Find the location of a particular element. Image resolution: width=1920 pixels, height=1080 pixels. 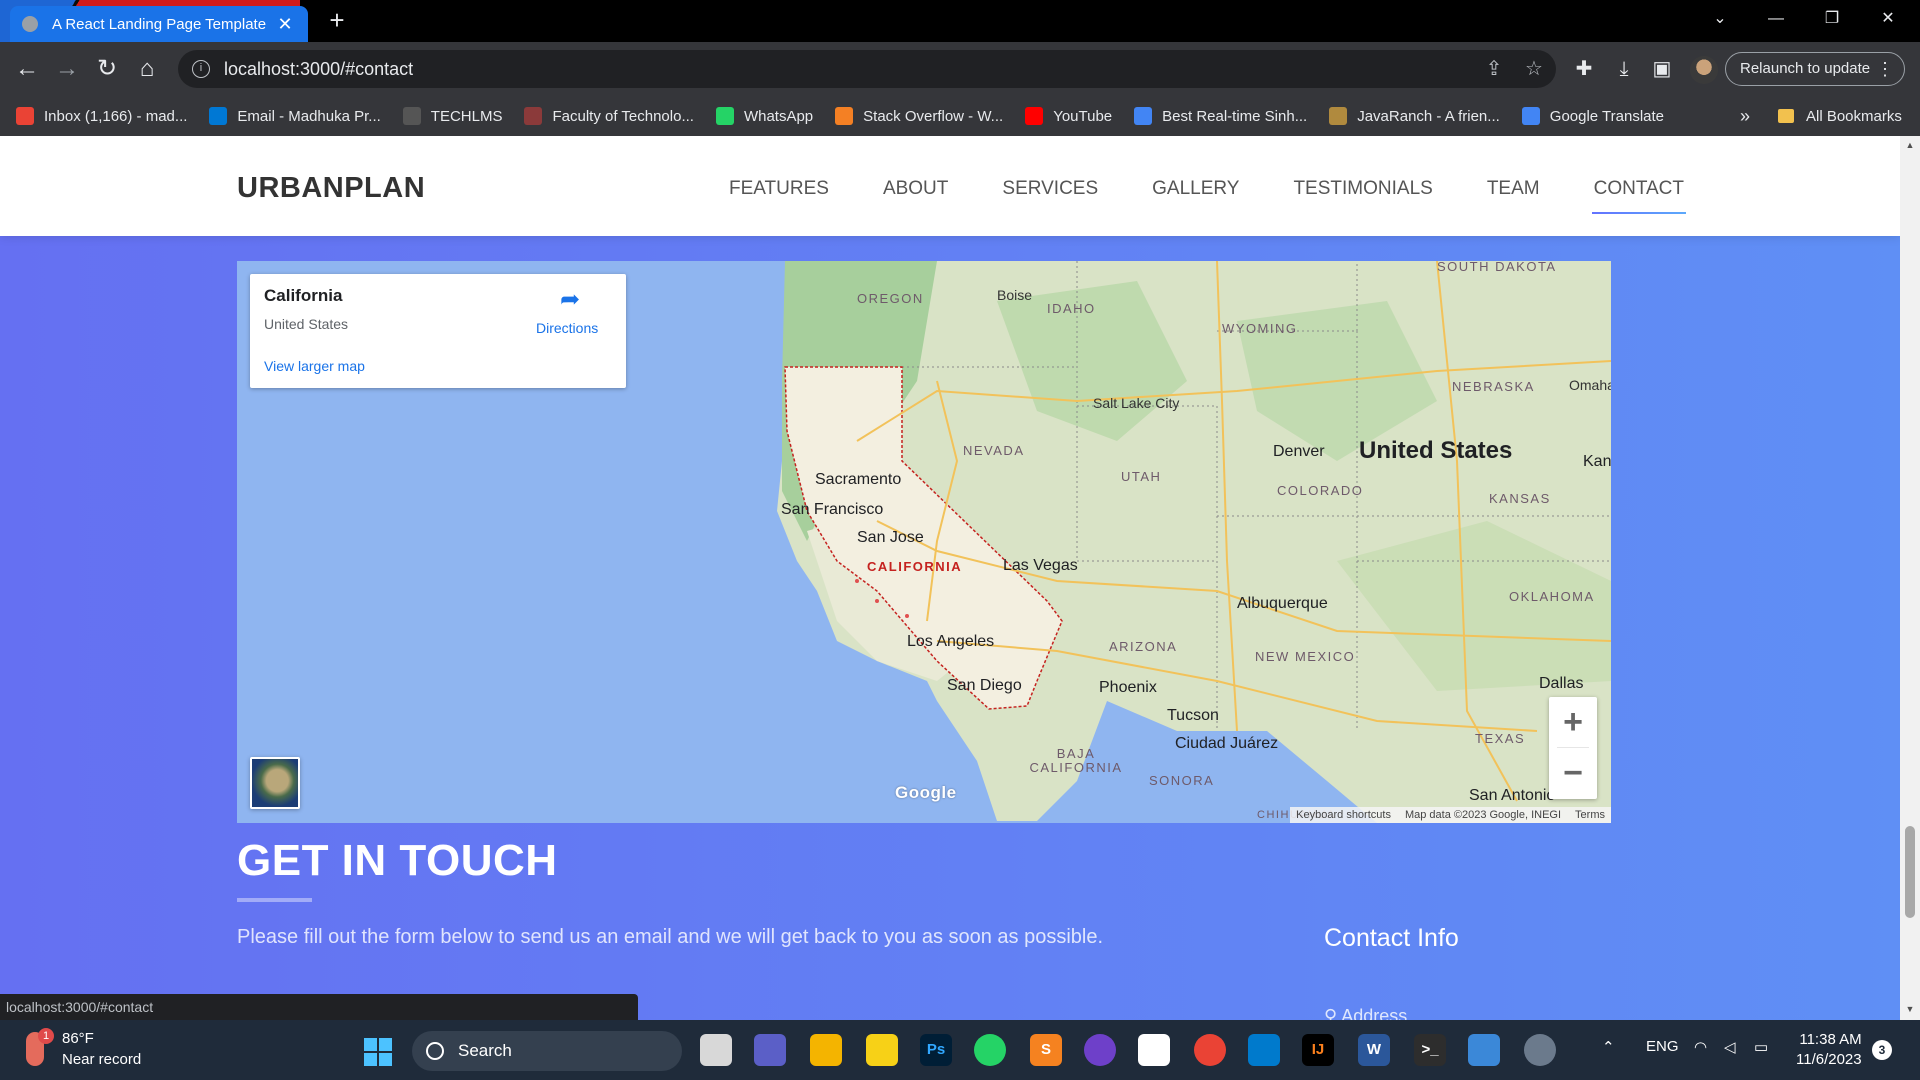

close-window-button: ✕ is located at coordinates (1888, 19).